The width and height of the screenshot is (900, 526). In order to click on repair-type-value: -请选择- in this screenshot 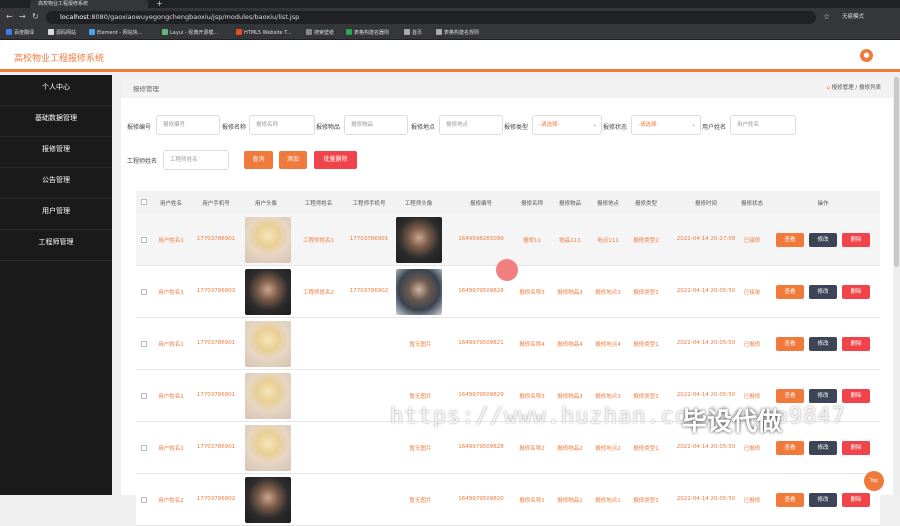, I will do `click(549, 125)`.